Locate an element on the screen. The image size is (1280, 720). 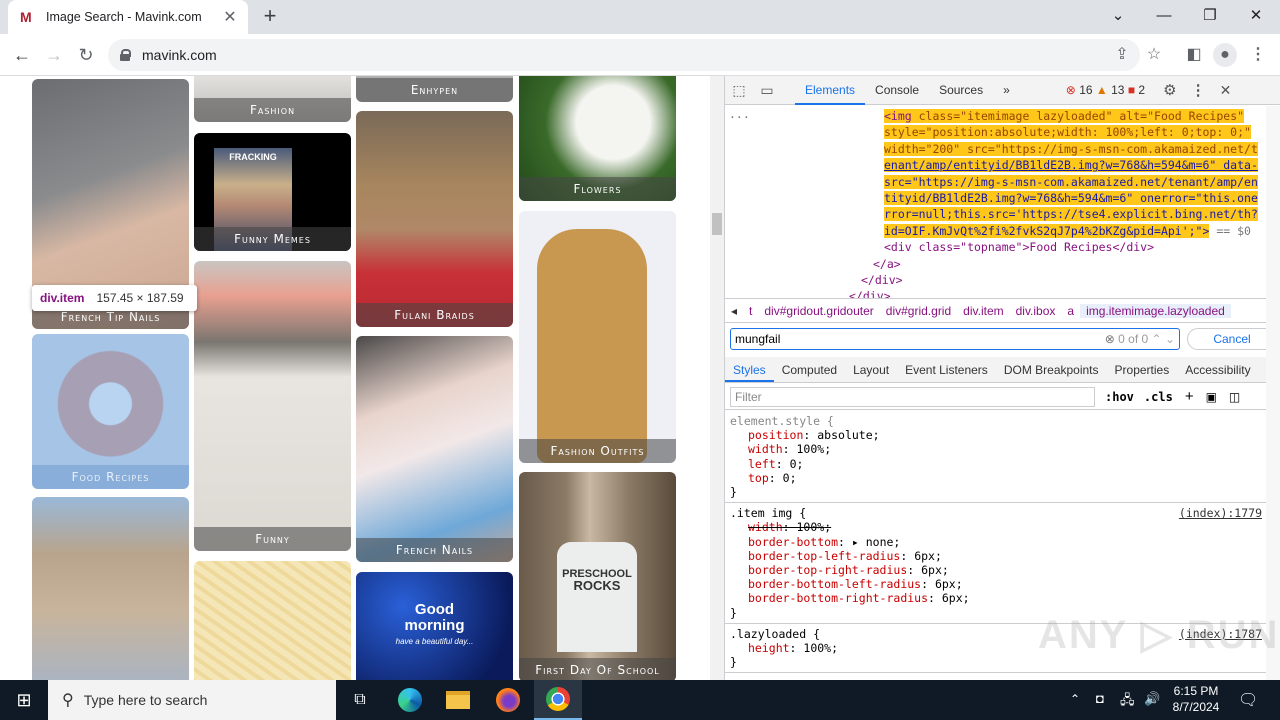
css-prop: left: 0; is located at coordinates (996, 464).